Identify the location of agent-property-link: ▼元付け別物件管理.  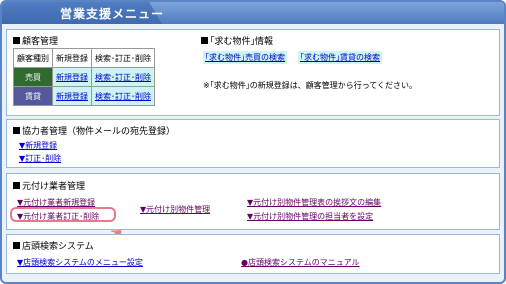
(175, 209).